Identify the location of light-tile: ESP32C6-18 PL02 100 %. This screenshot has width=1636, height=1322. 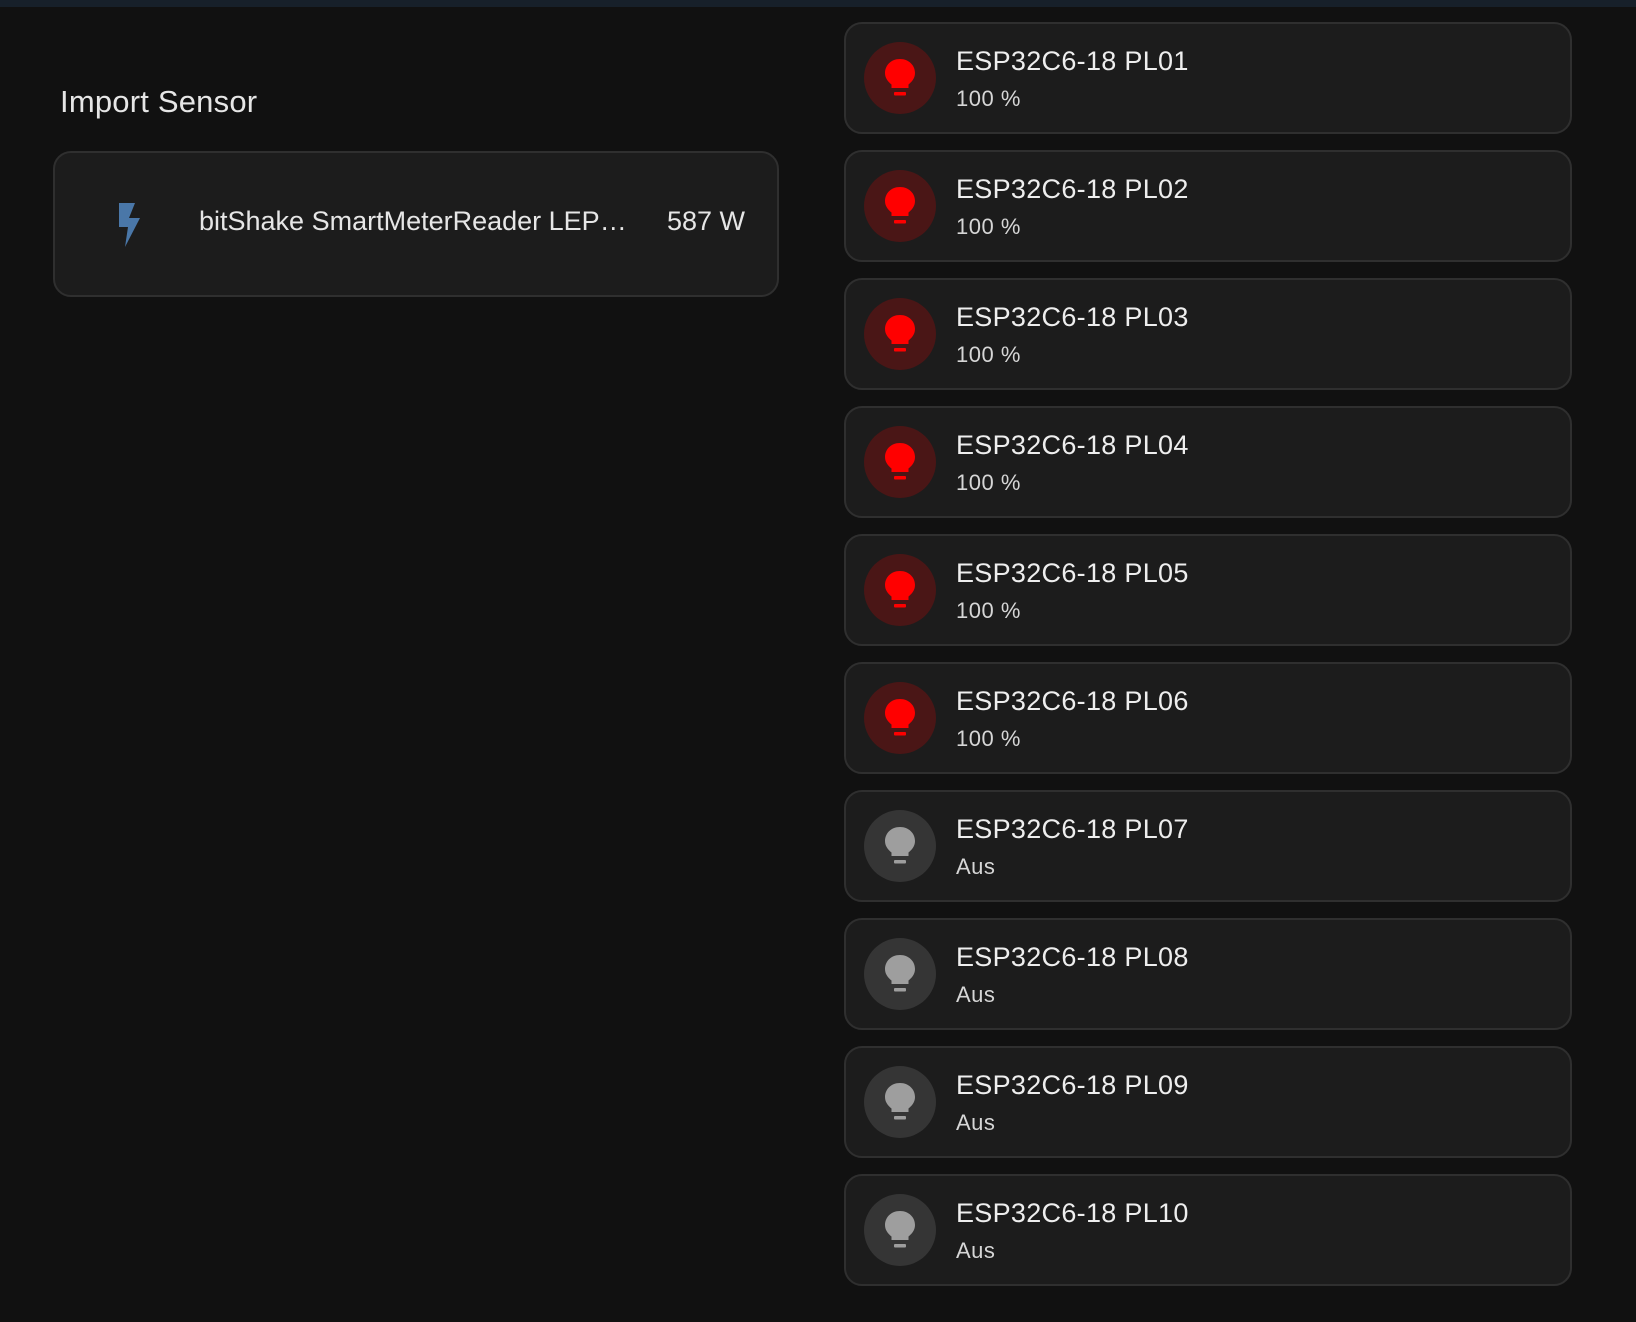
(1208, 206).